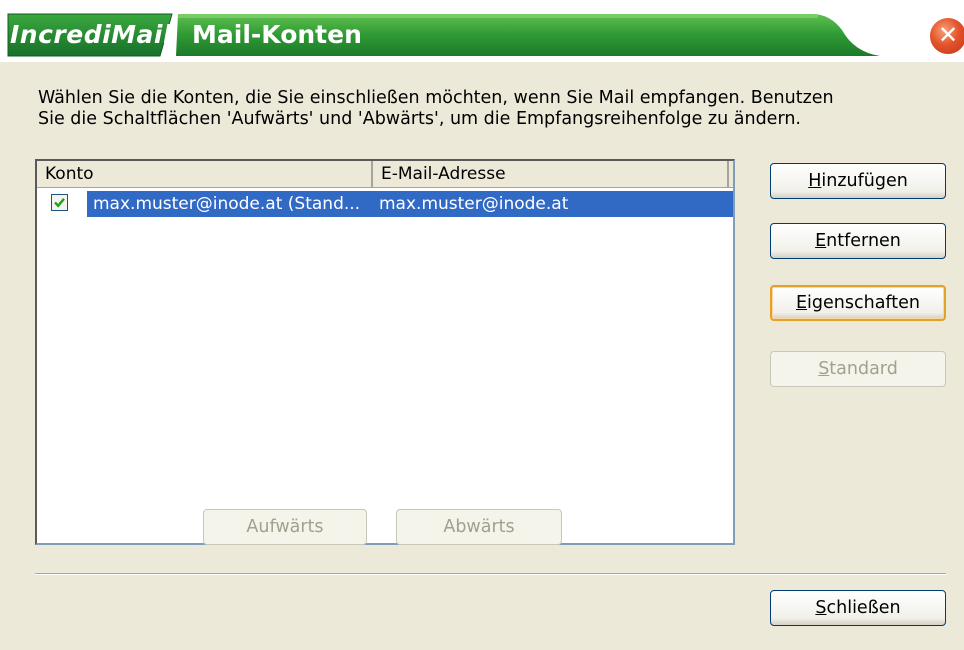  I want to click on account-checkbox, so click(59, 202).